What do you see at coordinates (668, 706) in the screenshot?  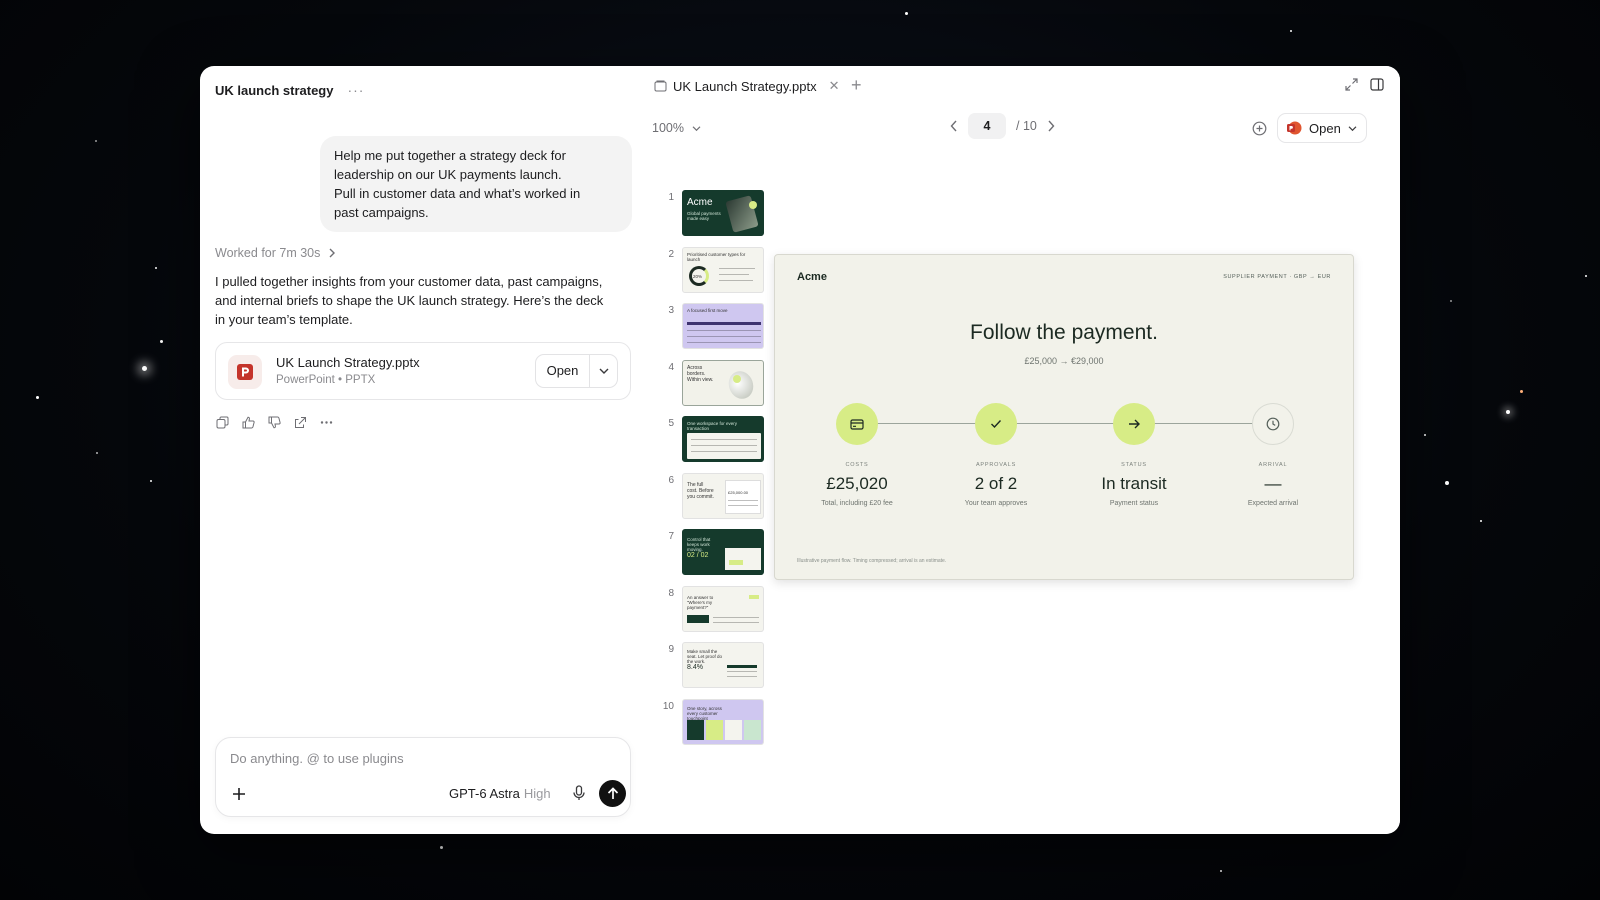 I see `thumbnail-number: 10` at bounding box center [668, 706].